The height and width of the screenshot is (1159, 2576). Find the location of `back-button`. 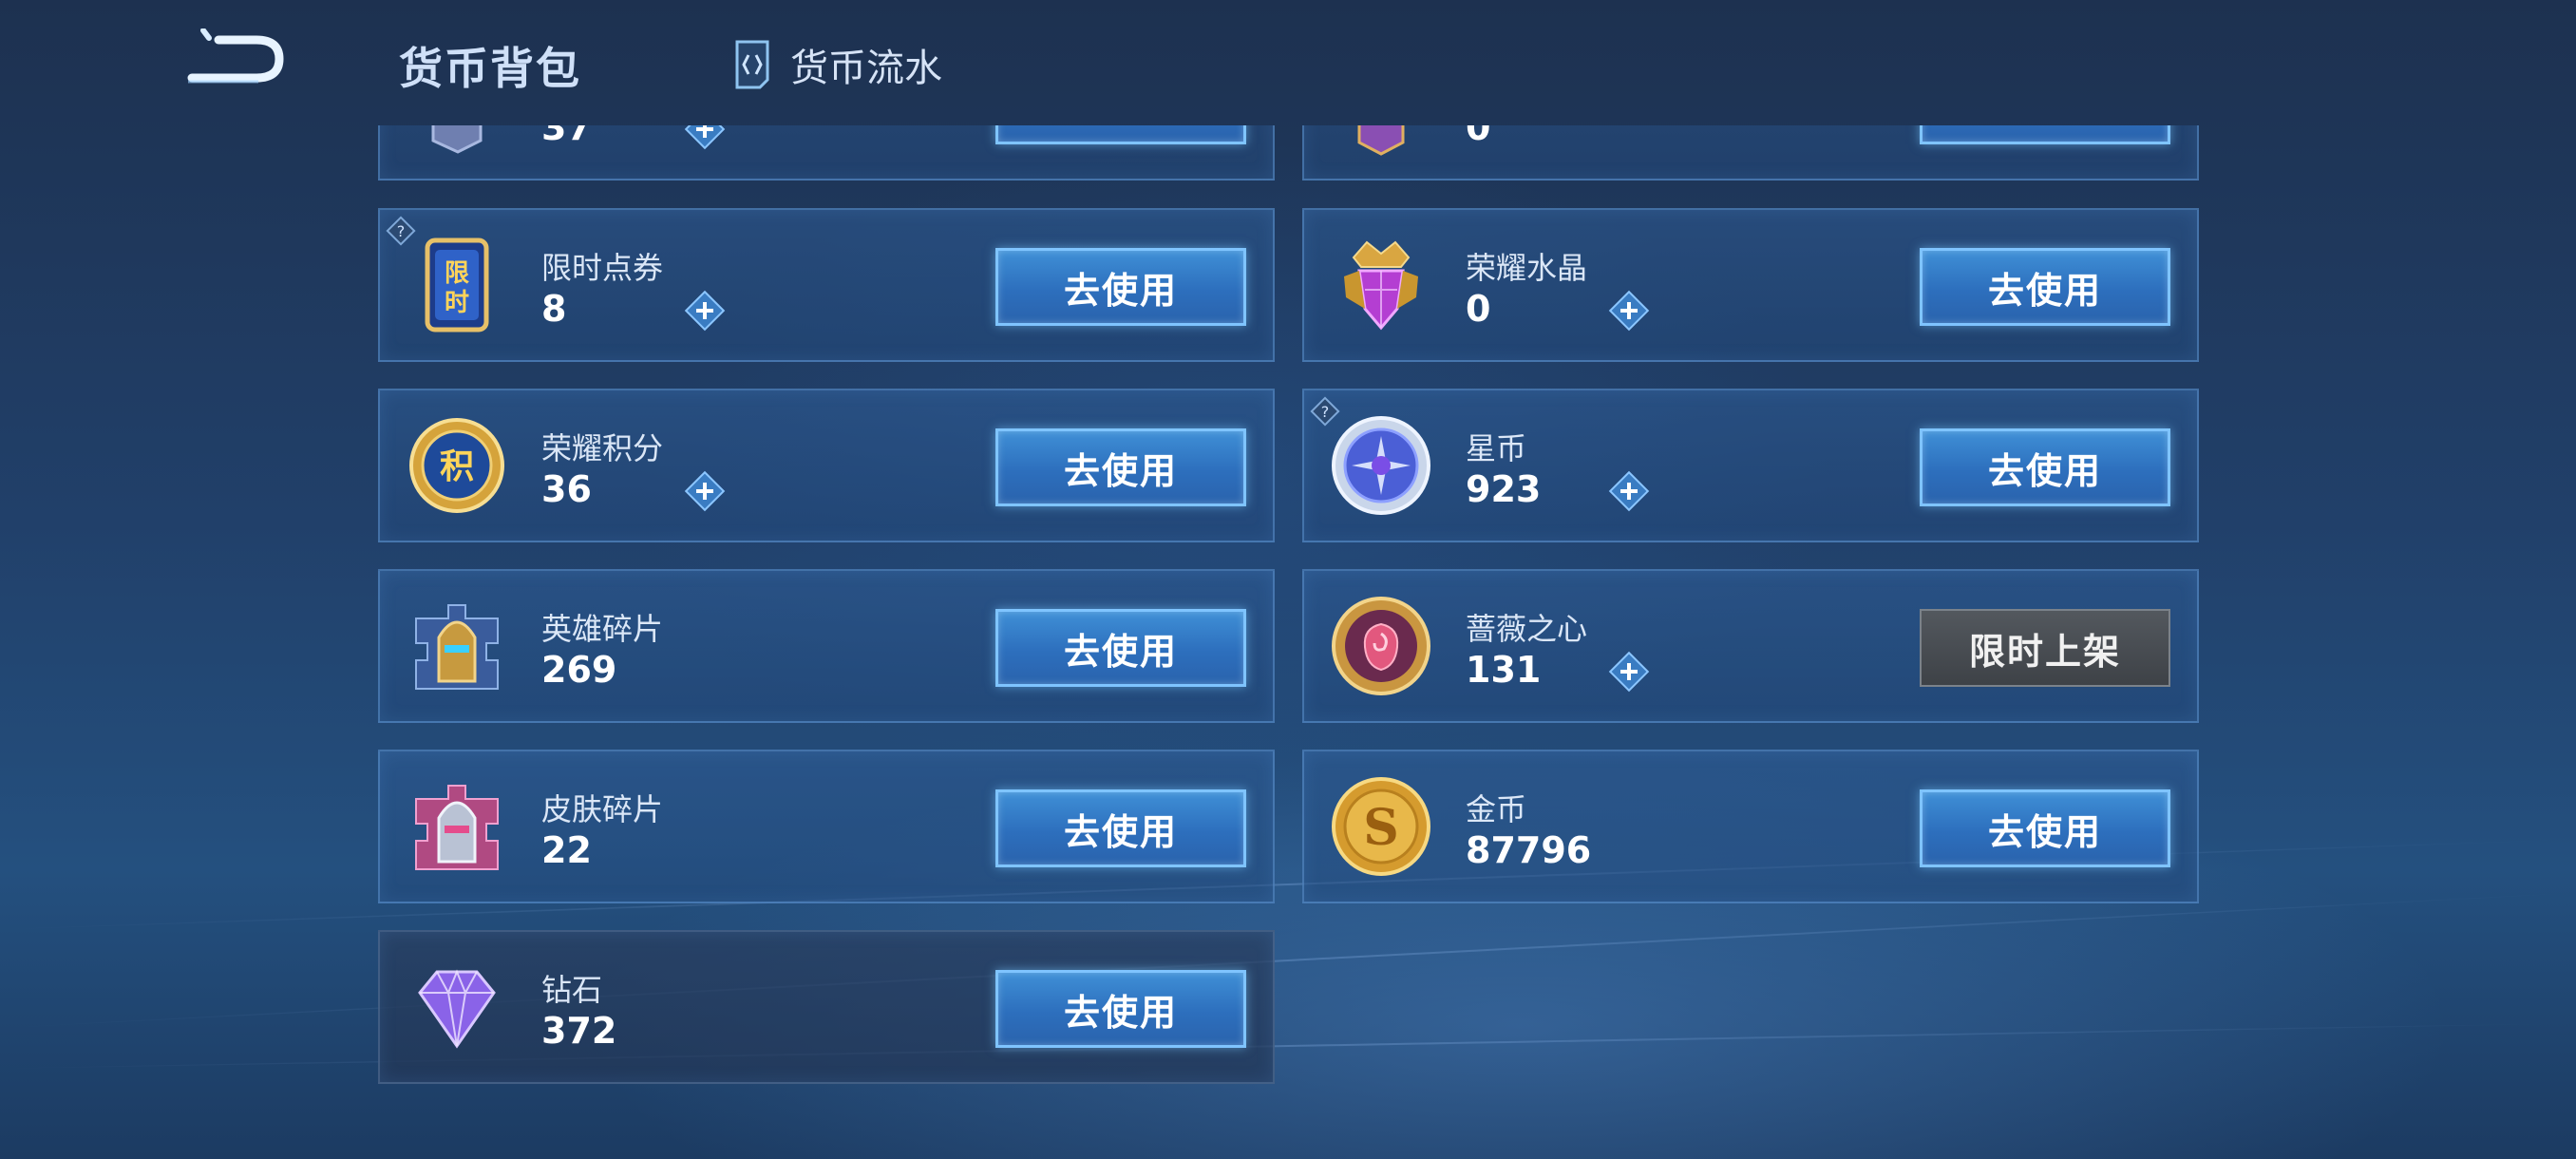

back-button is located at coordinates (237, 58).